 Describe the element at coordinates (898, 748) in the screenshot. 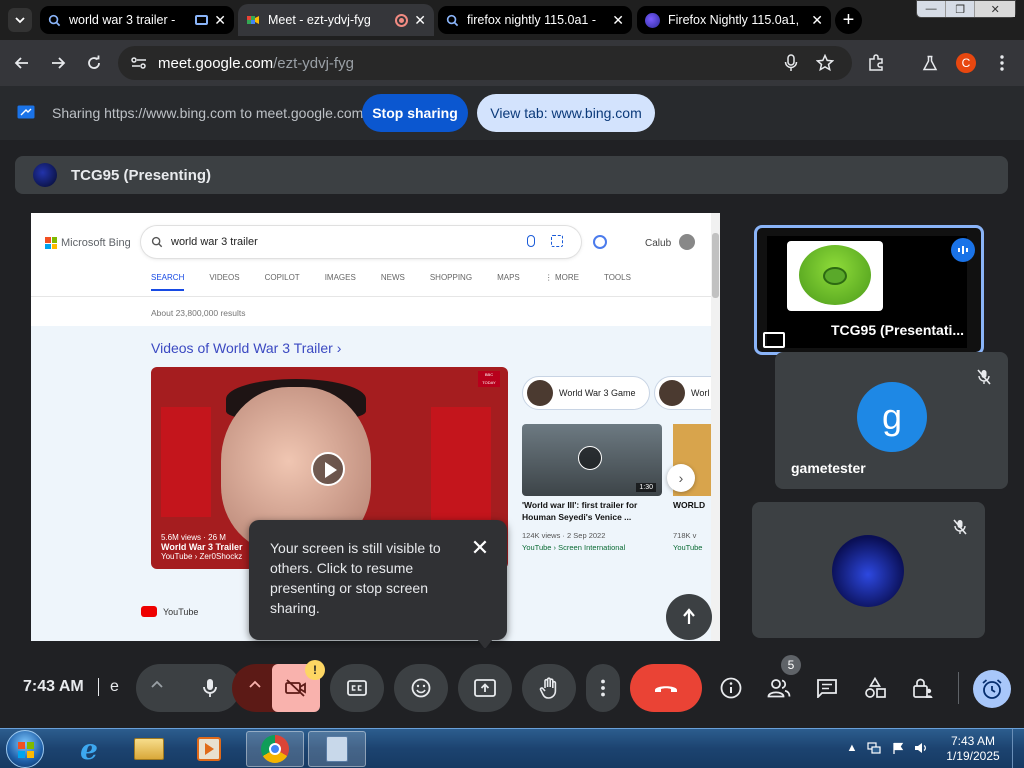

I see `action-center-flag-icon` at that location.